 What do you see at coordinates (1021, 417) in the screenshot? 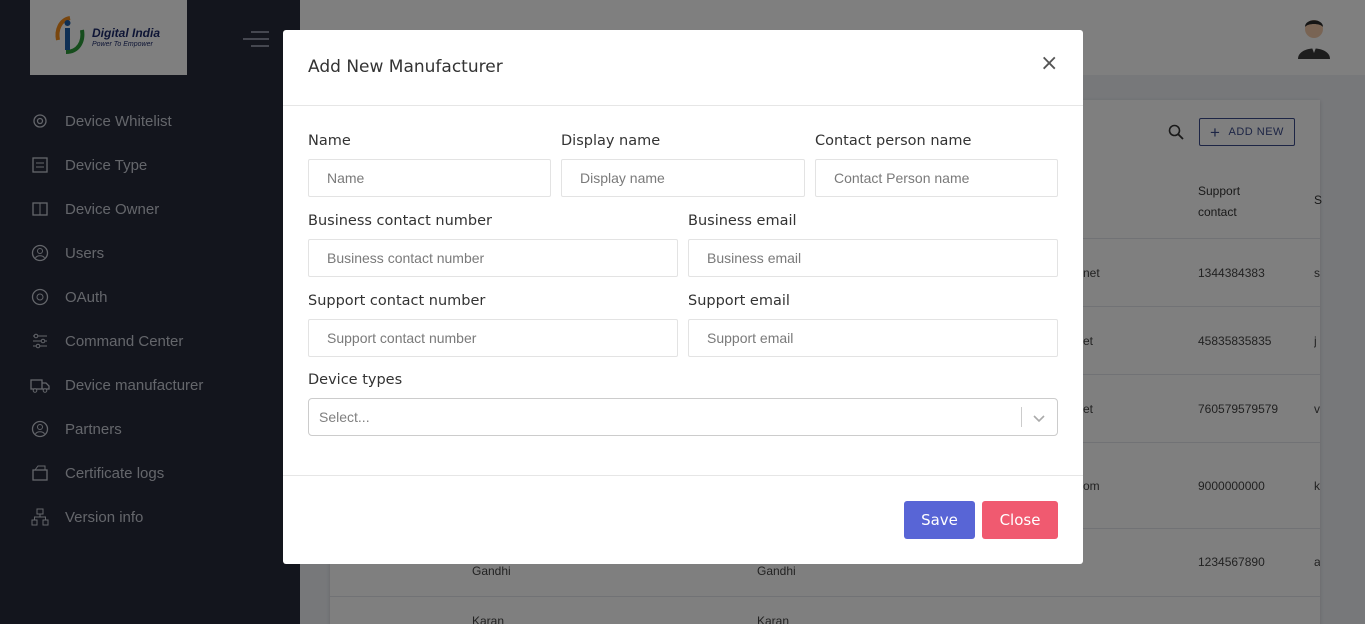
I see `select-separator` at bounding box center [1021, 417].